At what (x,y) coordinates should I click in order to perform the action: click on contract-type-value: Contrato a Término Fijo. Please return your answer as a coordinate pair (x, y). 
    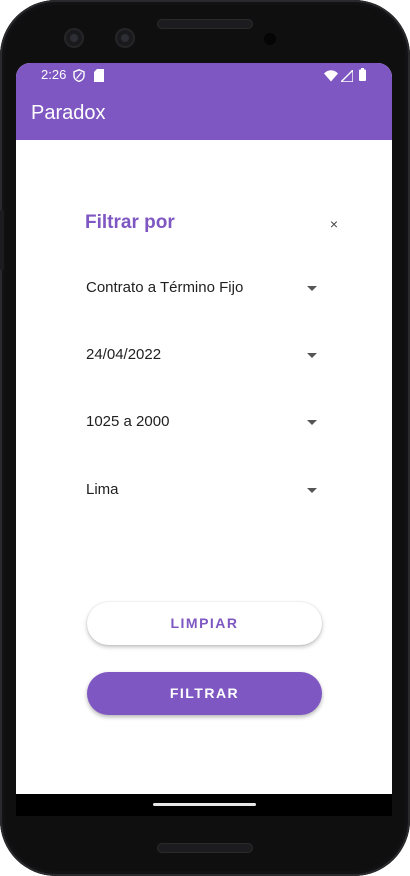
    Looking at the image, I should click on (165, 287).